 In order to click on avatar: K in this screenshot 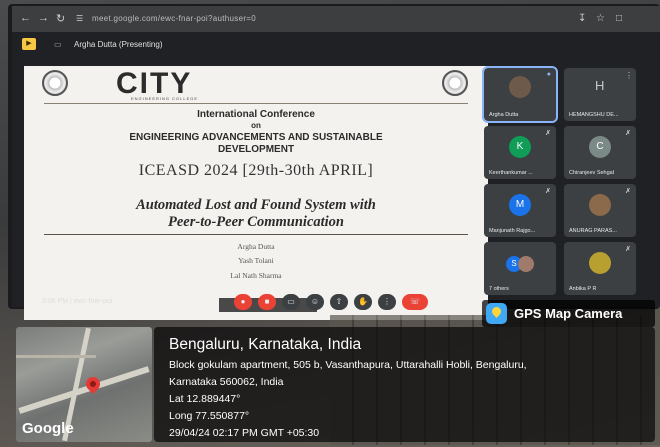, I will do `click(520, 147)`.